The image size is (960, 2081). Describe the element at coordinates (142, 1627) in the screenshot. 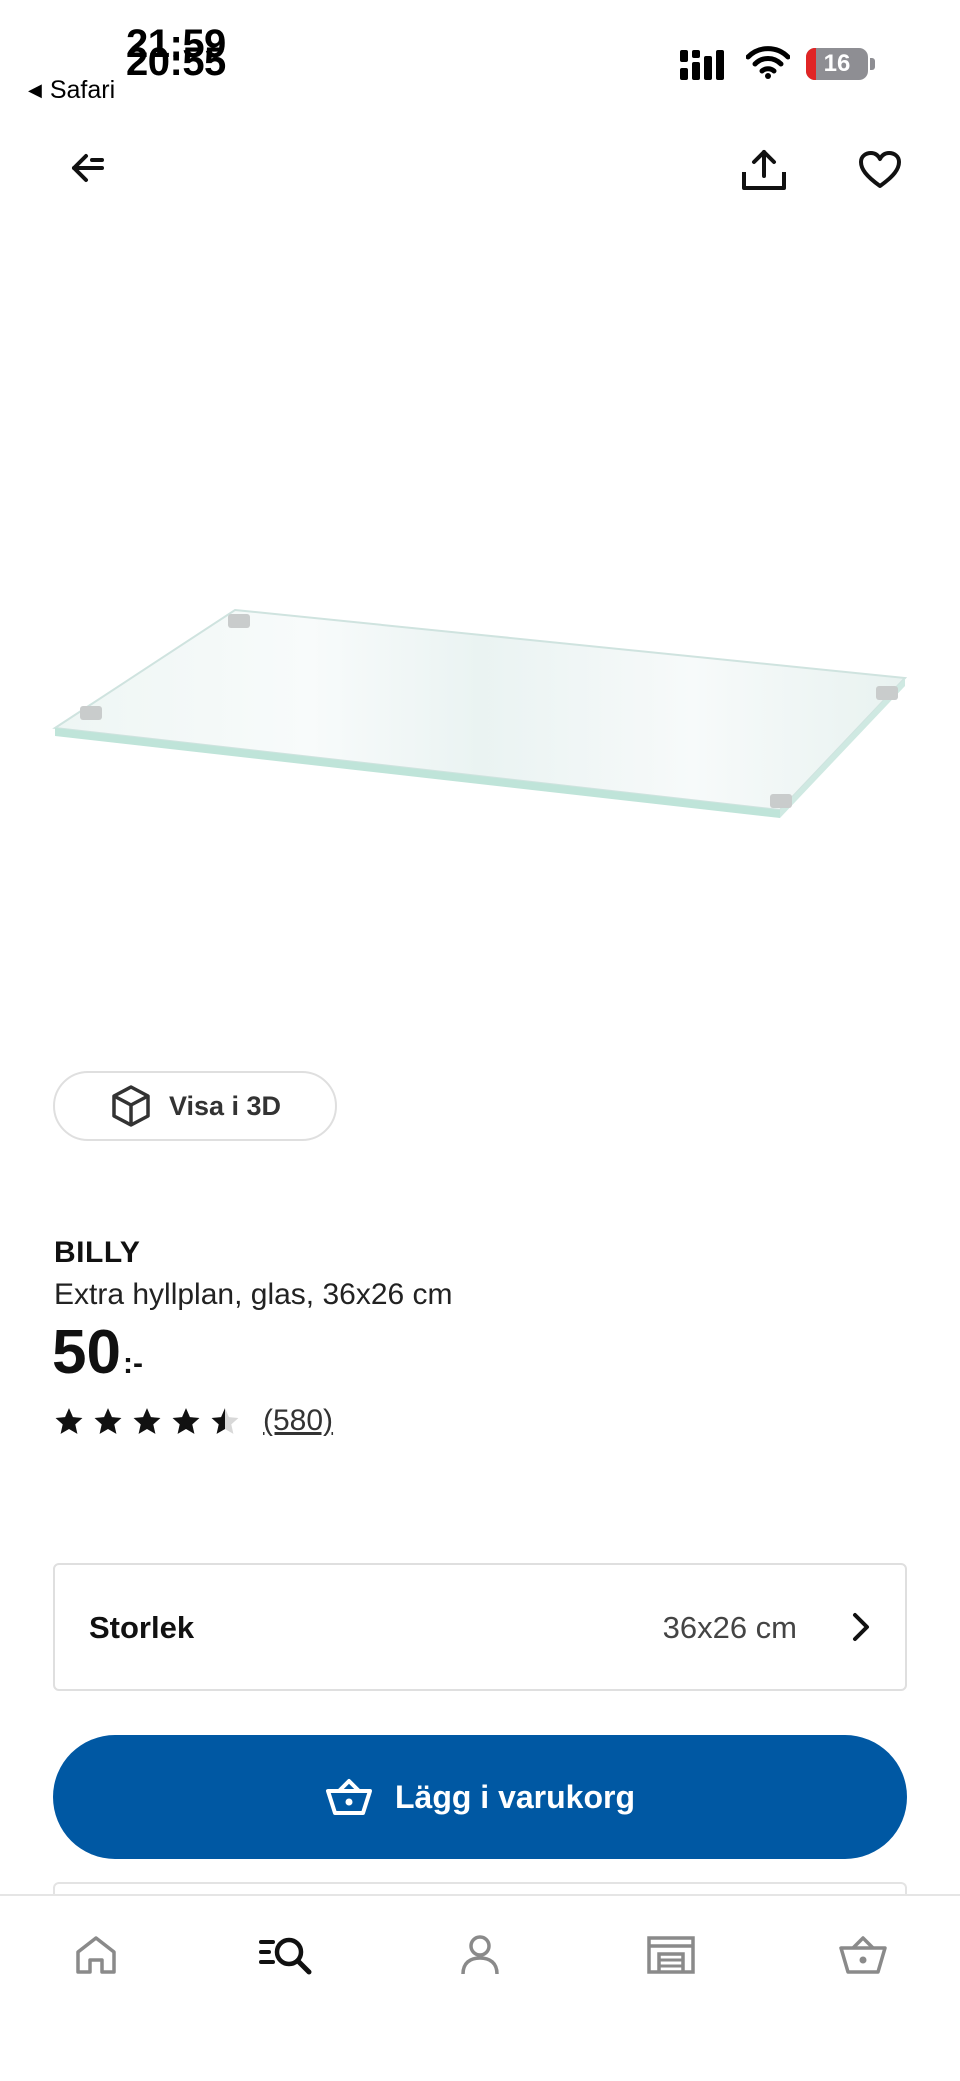

I see `size-label: Storlek` at that location.